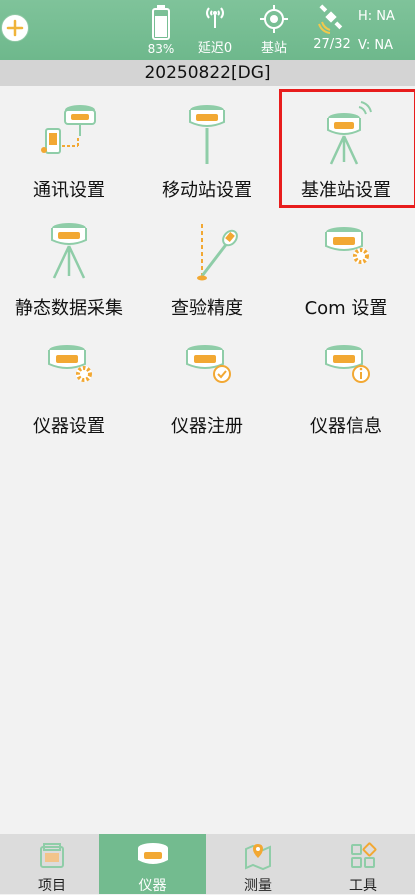  What do you see at coordinates (332, 44) in the screenshot?
I see `satellite-count: 27/32` at bounding box center [332, 44].